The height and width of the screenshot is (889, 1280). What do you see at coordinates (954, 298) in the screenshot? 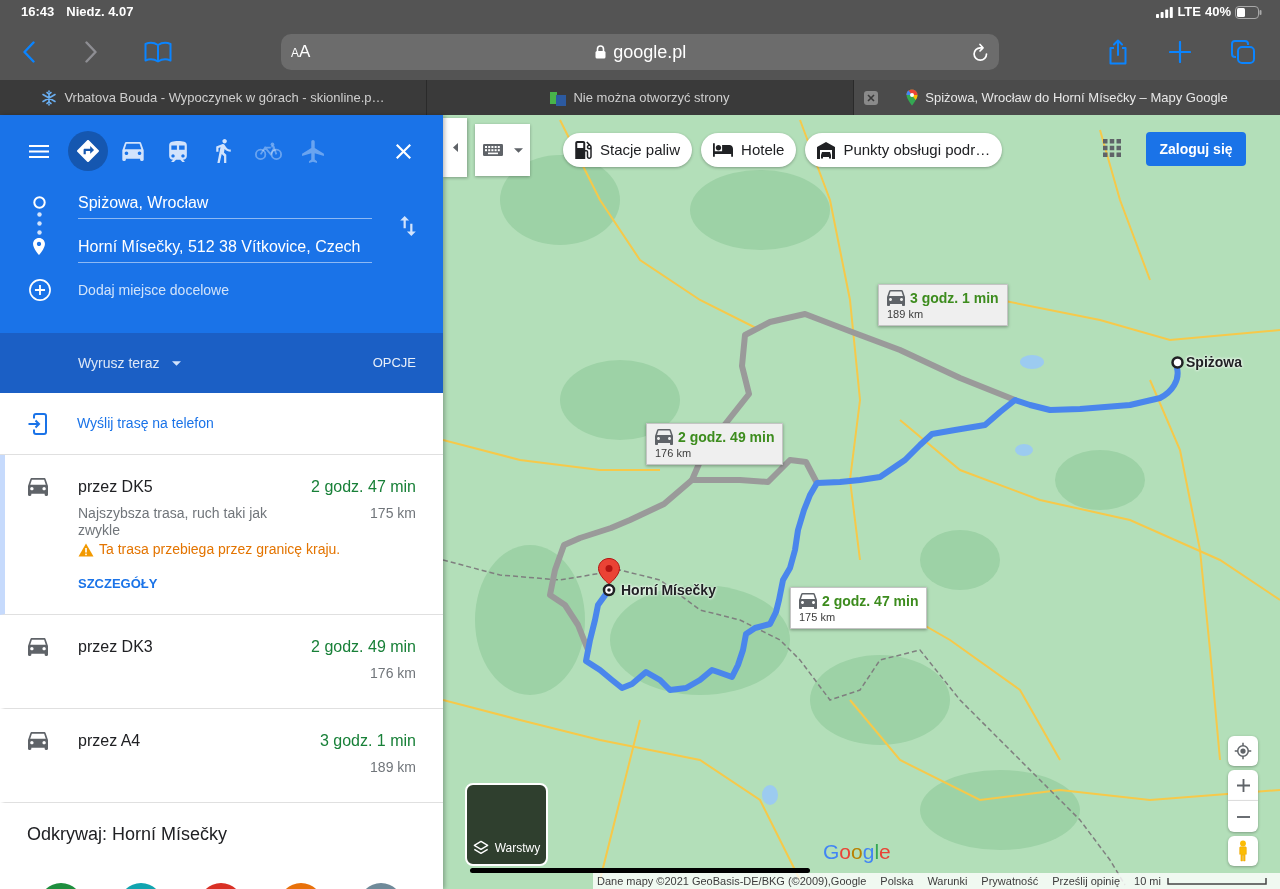
I see `callout-duration: 3 godz. 1 min` at bounding box center [954, 298].